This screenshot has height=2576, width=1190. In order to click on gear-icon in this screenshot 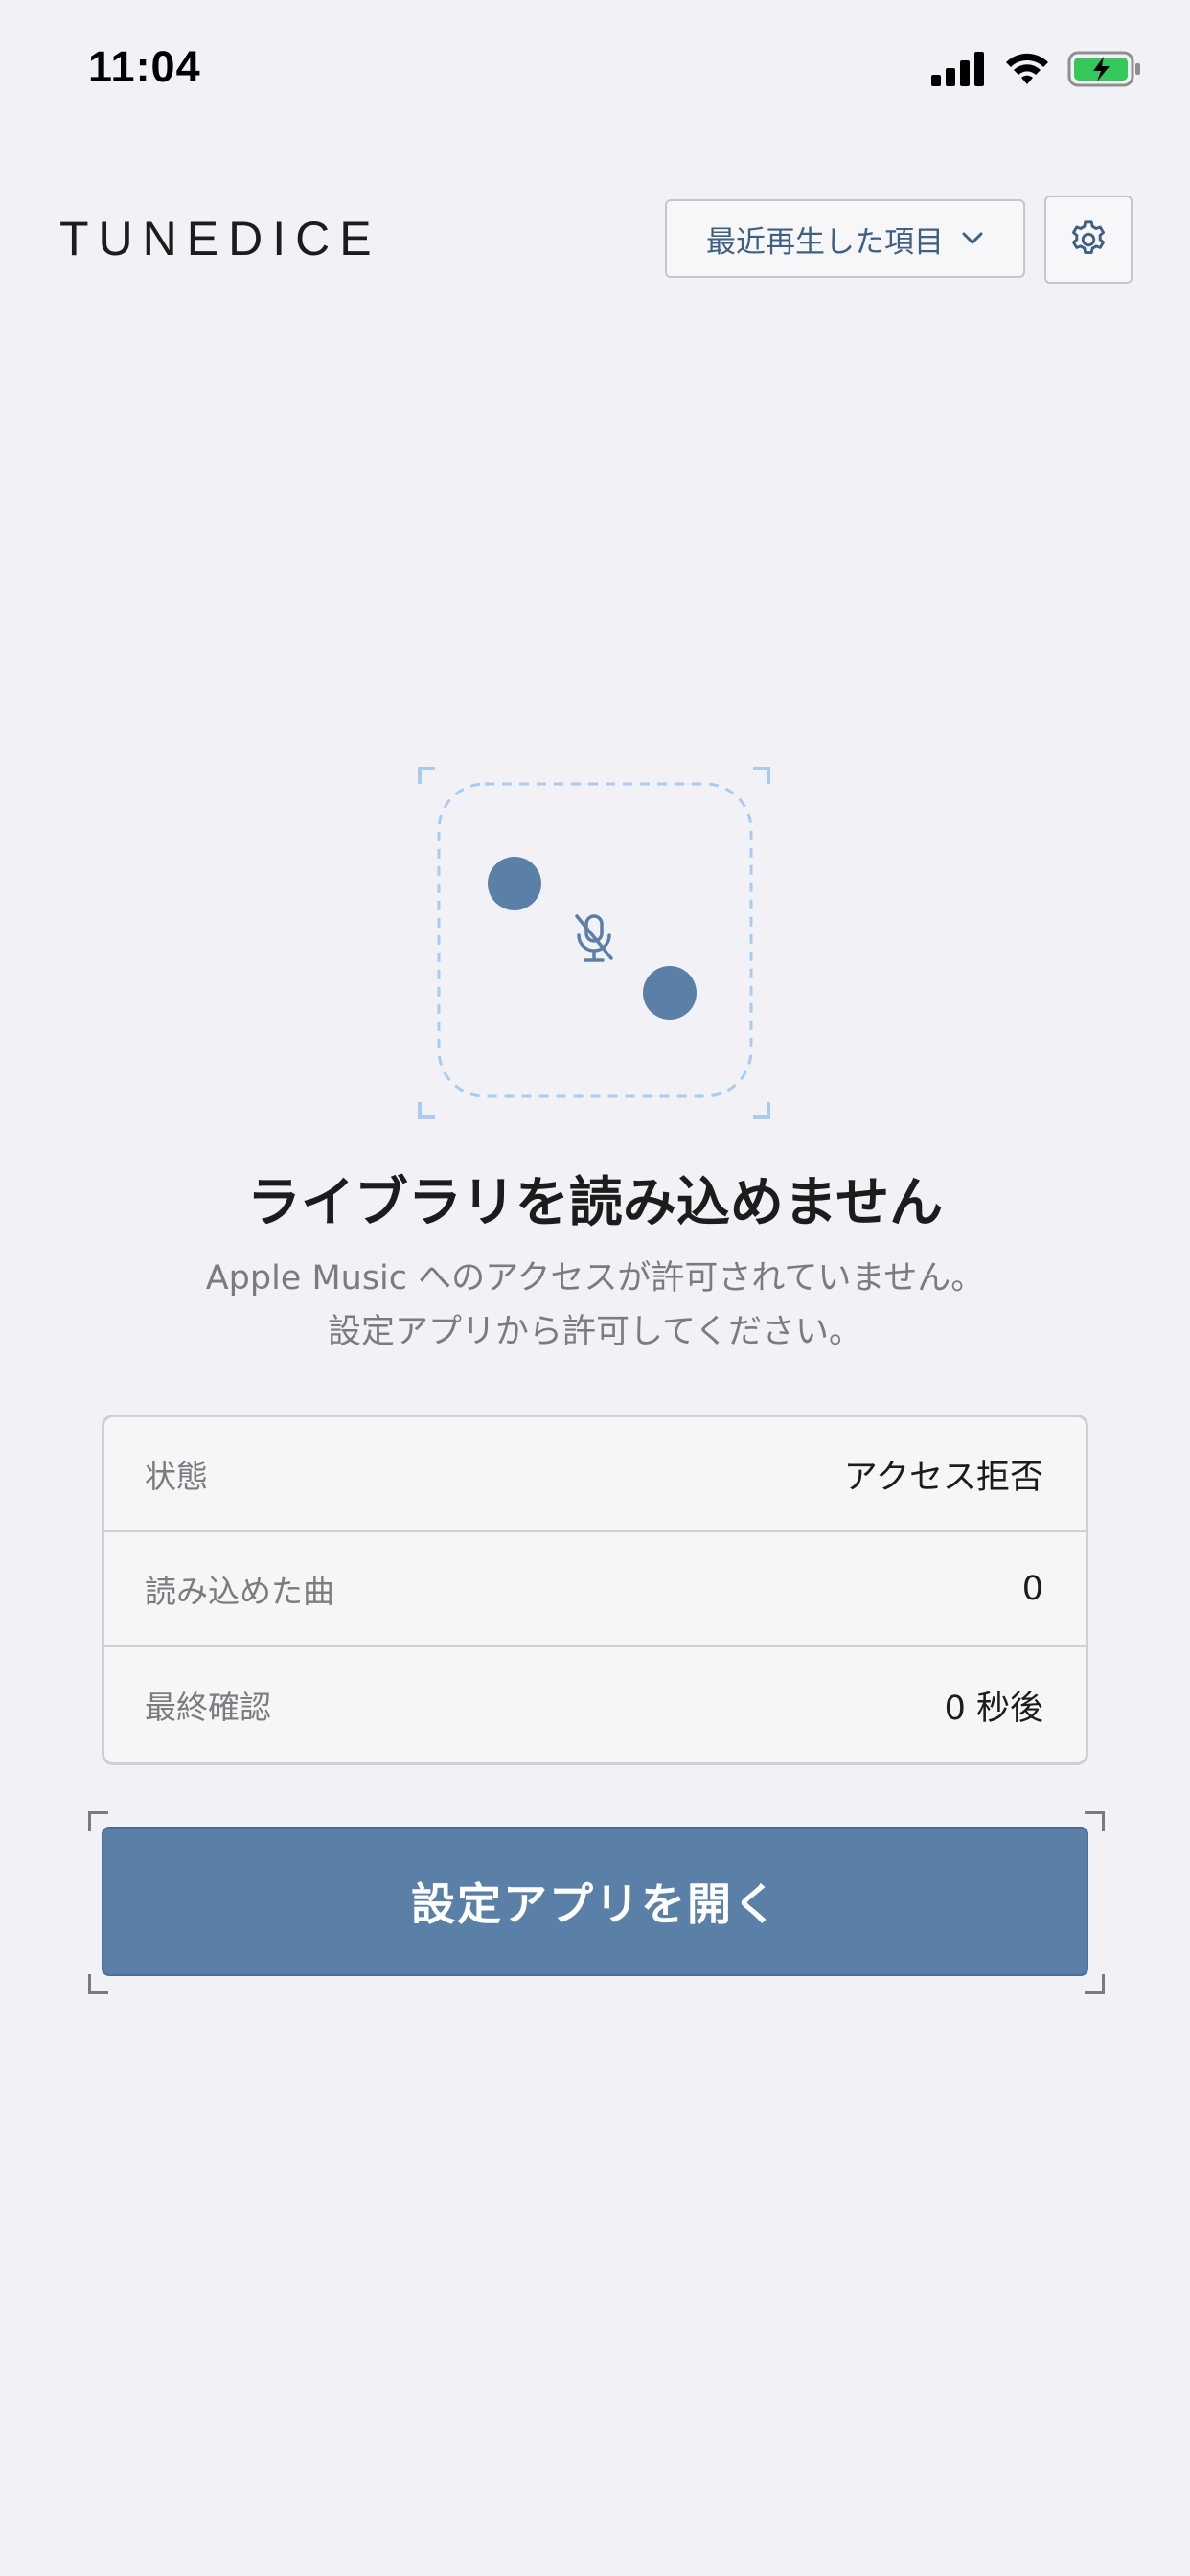, I will do `click(1089, 237)`.